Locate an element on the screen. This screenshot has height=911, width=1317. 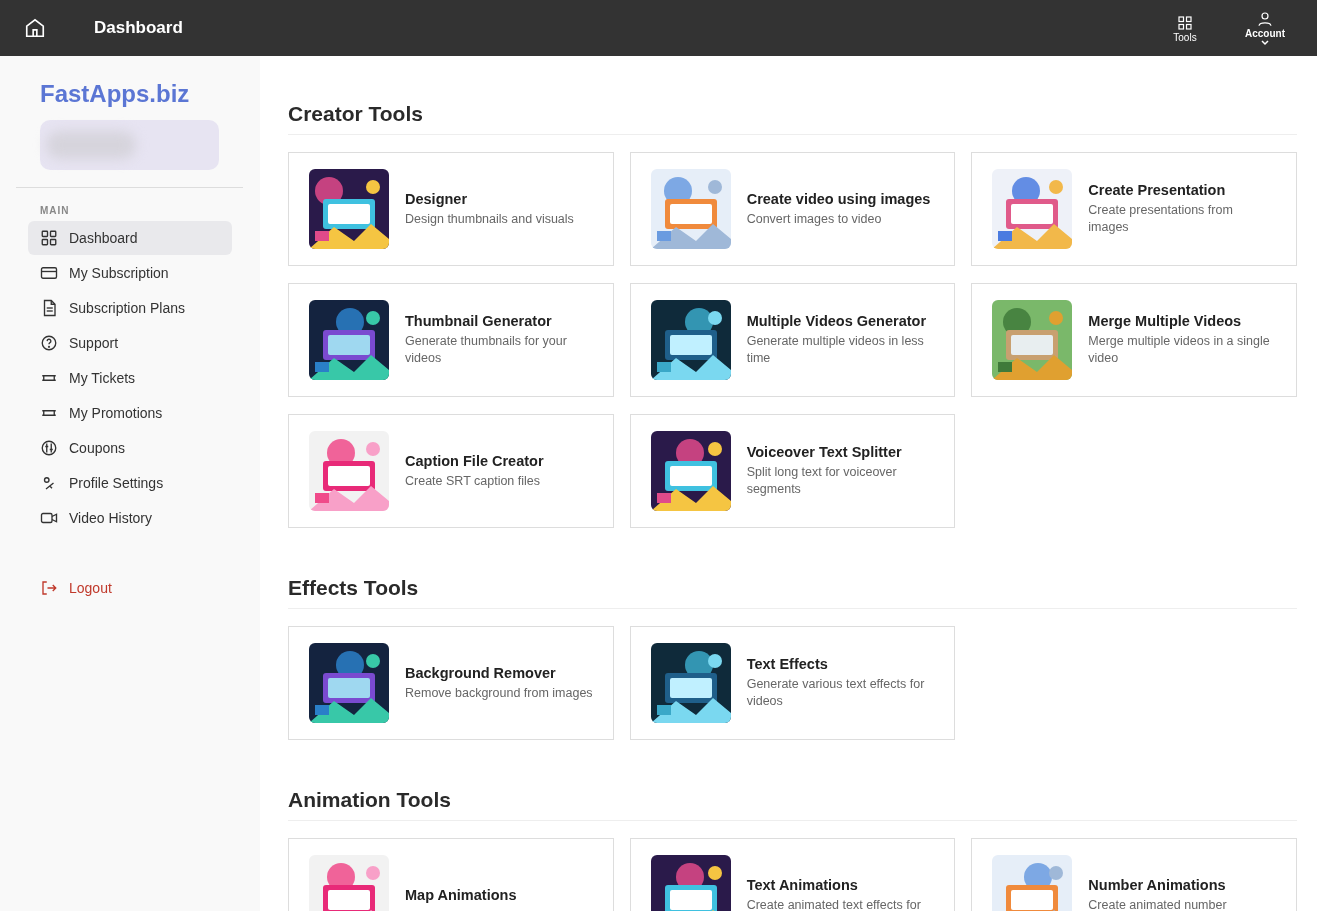
tool-title: Merge Multiple Videos is located at coordinates (1165, 321).